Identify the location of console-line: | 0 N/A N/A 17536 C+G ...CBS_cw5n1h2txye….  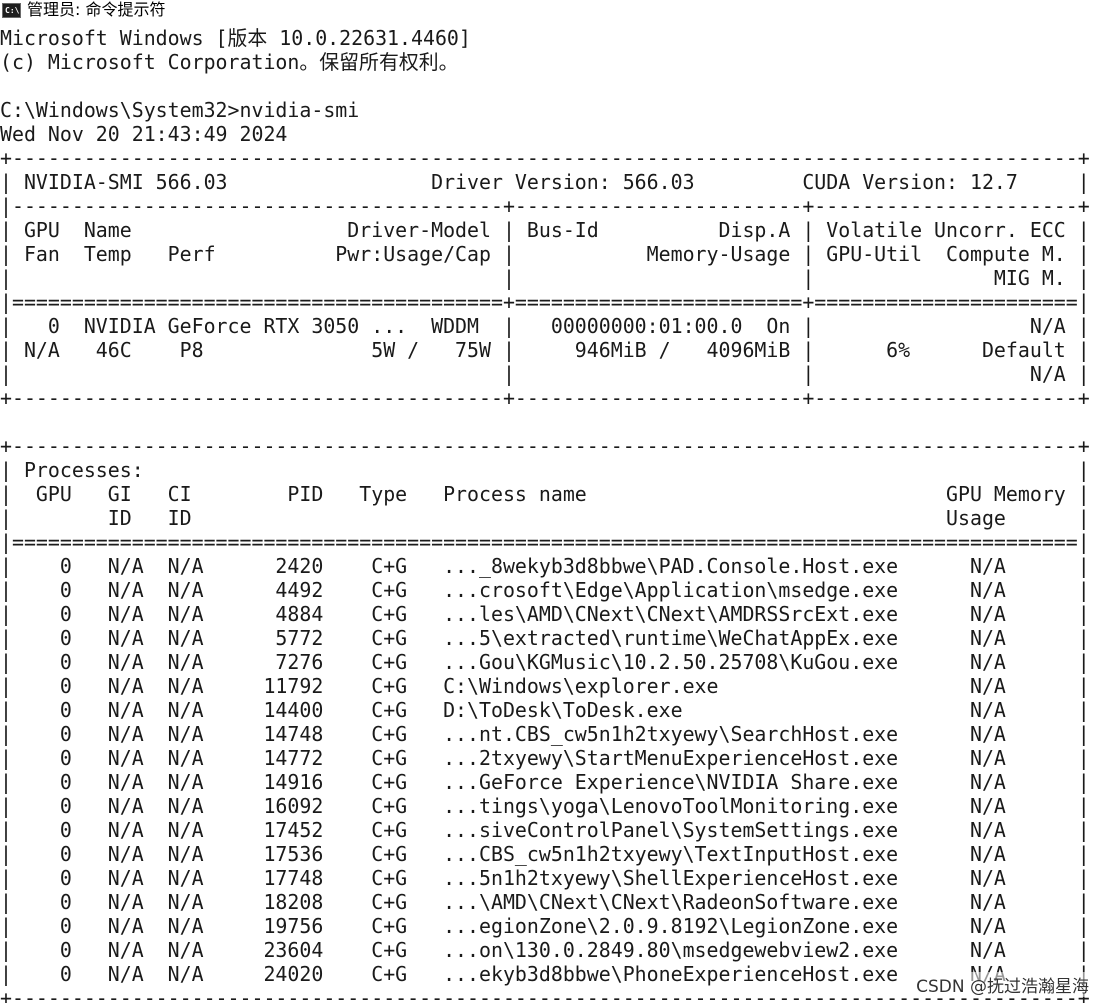
(545, 854).